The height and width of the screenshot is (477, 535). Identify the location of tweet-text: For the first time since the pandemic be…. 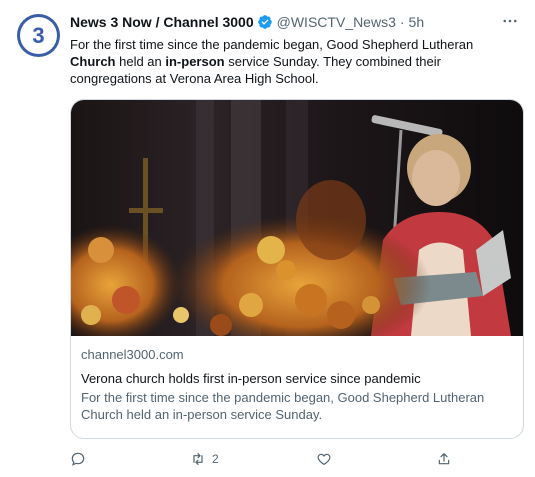
(292, 61).